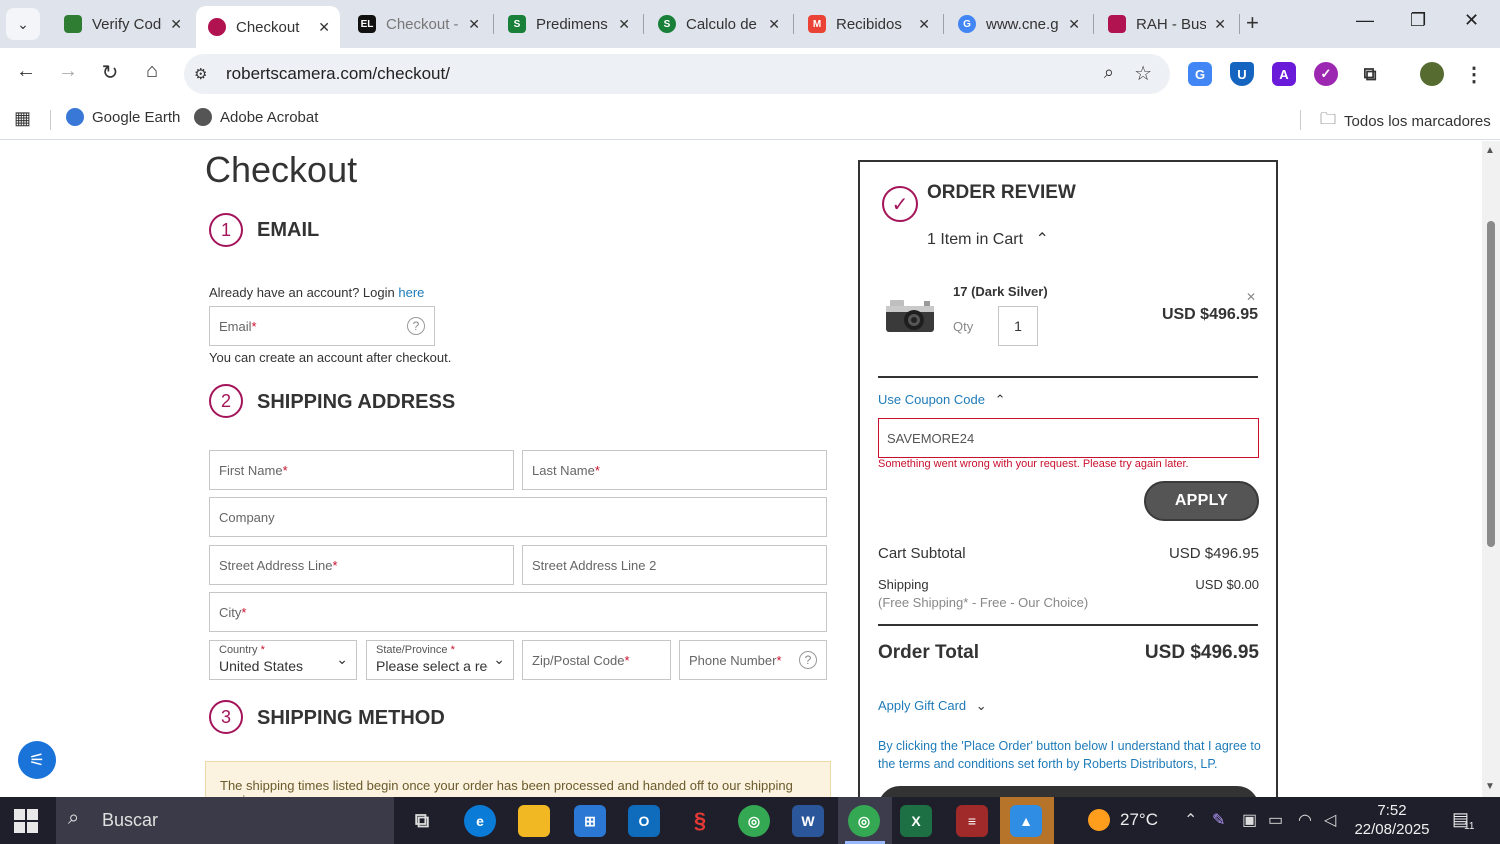 This screenshot has width=1500, height=844. What do you see at coordinates (23, 24) in the screenshot?
I see `tab-search-button: ⌄` at bounding box center [23, 24].